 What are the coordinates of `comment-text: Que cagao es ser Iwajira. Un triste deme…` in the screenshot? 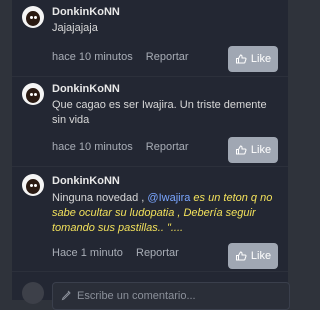 It's located at (159, 112).